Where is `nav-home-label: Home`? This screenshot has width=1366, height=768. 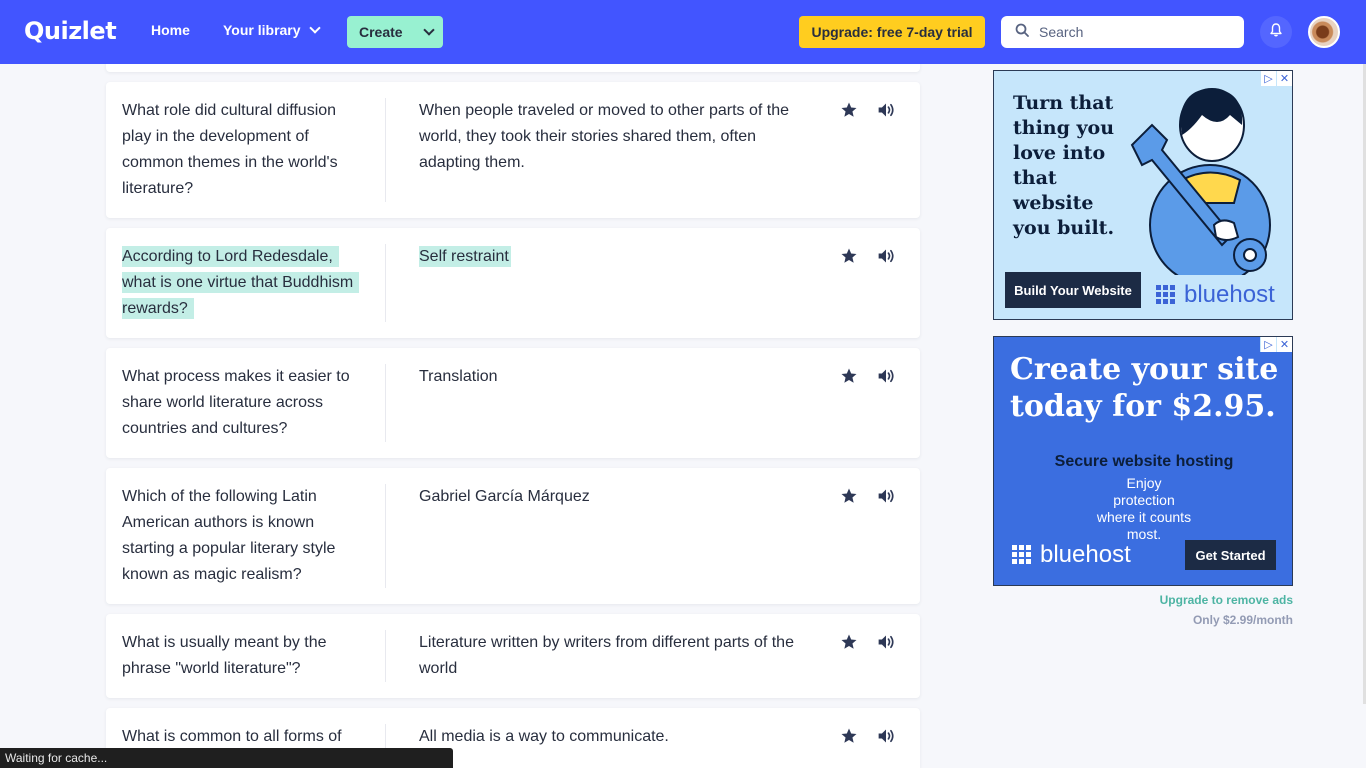
nav-home-label: Home is located at coordinates (170, 30).